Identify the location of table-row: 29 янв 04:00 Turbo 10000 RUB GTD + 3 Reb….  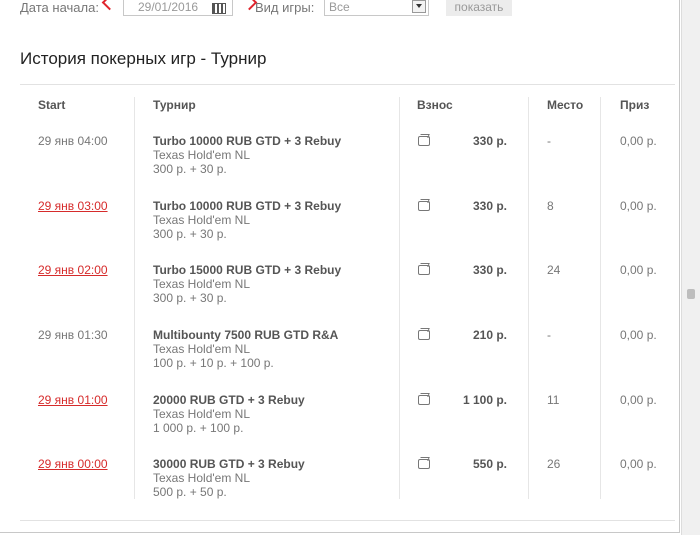
(340, 166).